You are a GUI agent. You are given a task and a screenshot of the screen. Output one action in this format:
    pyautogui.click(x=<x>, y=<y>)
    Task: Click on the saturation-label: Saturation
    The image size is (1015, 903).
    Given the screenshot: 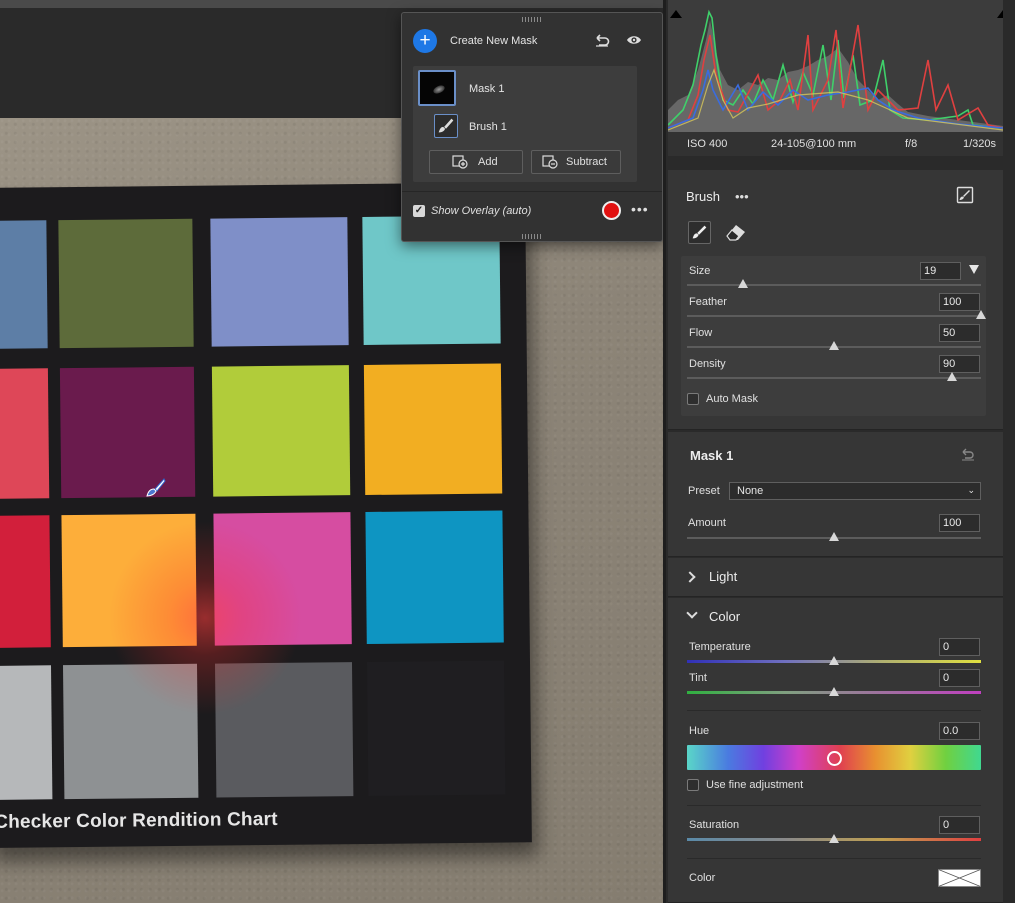 What is the action you would take?
    pyautogui.click(x=714, y=825)
    